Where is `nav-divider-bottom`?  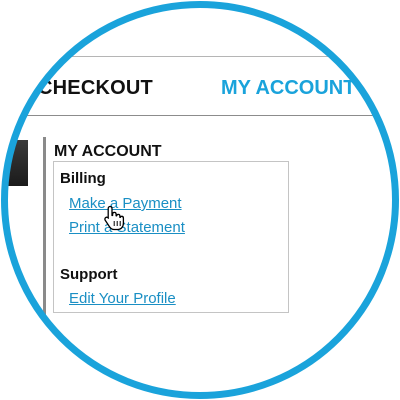
nav-divider-bottom is located at coordinates (200, 115).